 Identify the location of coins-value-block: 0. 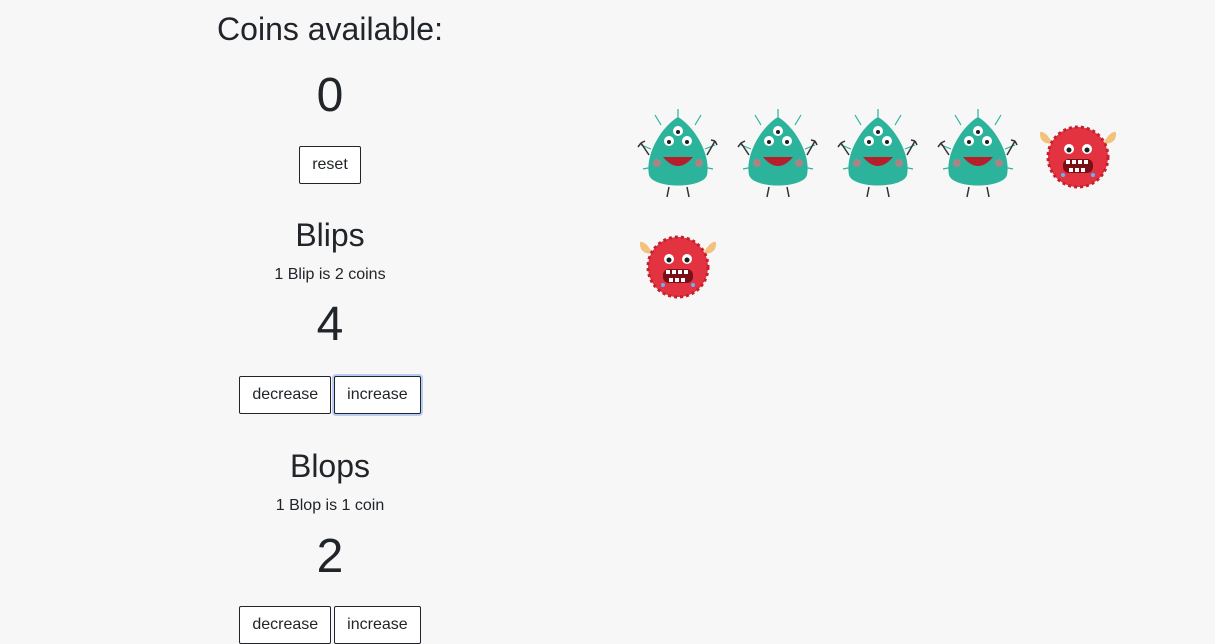
(330, 96).